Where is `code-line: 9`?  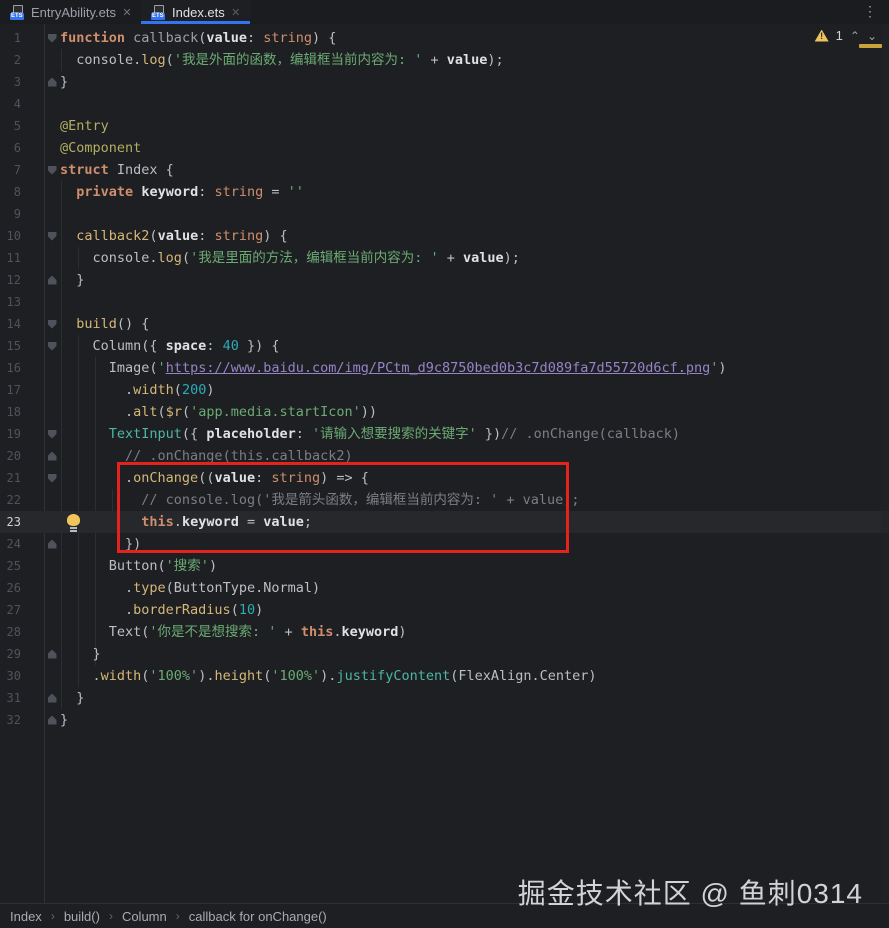 code-line: 9 is located at coordinates (444, 214).